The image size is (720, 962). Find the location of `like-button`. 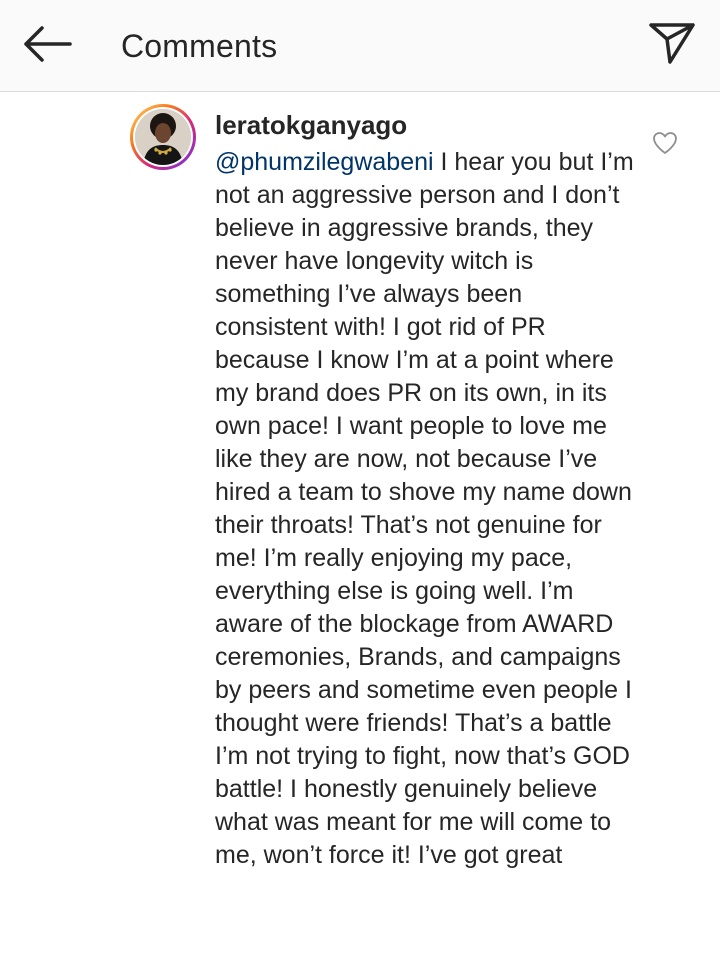

like-button is located at coordinates (665, 145).